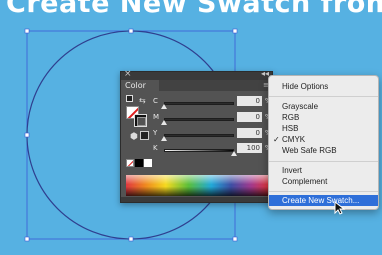  I want to click on out-of-gamut-icon: ⬢, so click(134, 136).